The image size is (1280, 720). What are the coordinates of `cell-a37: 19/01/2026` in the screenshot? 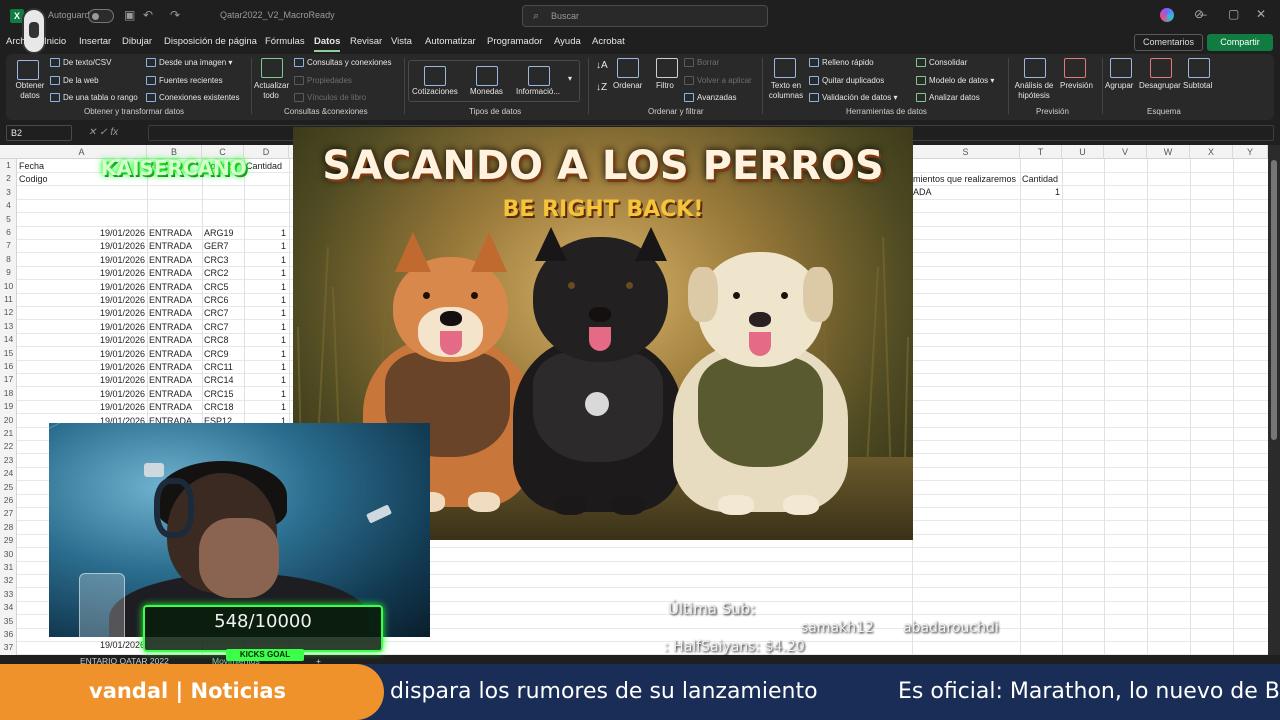 It's located at (81, 645).